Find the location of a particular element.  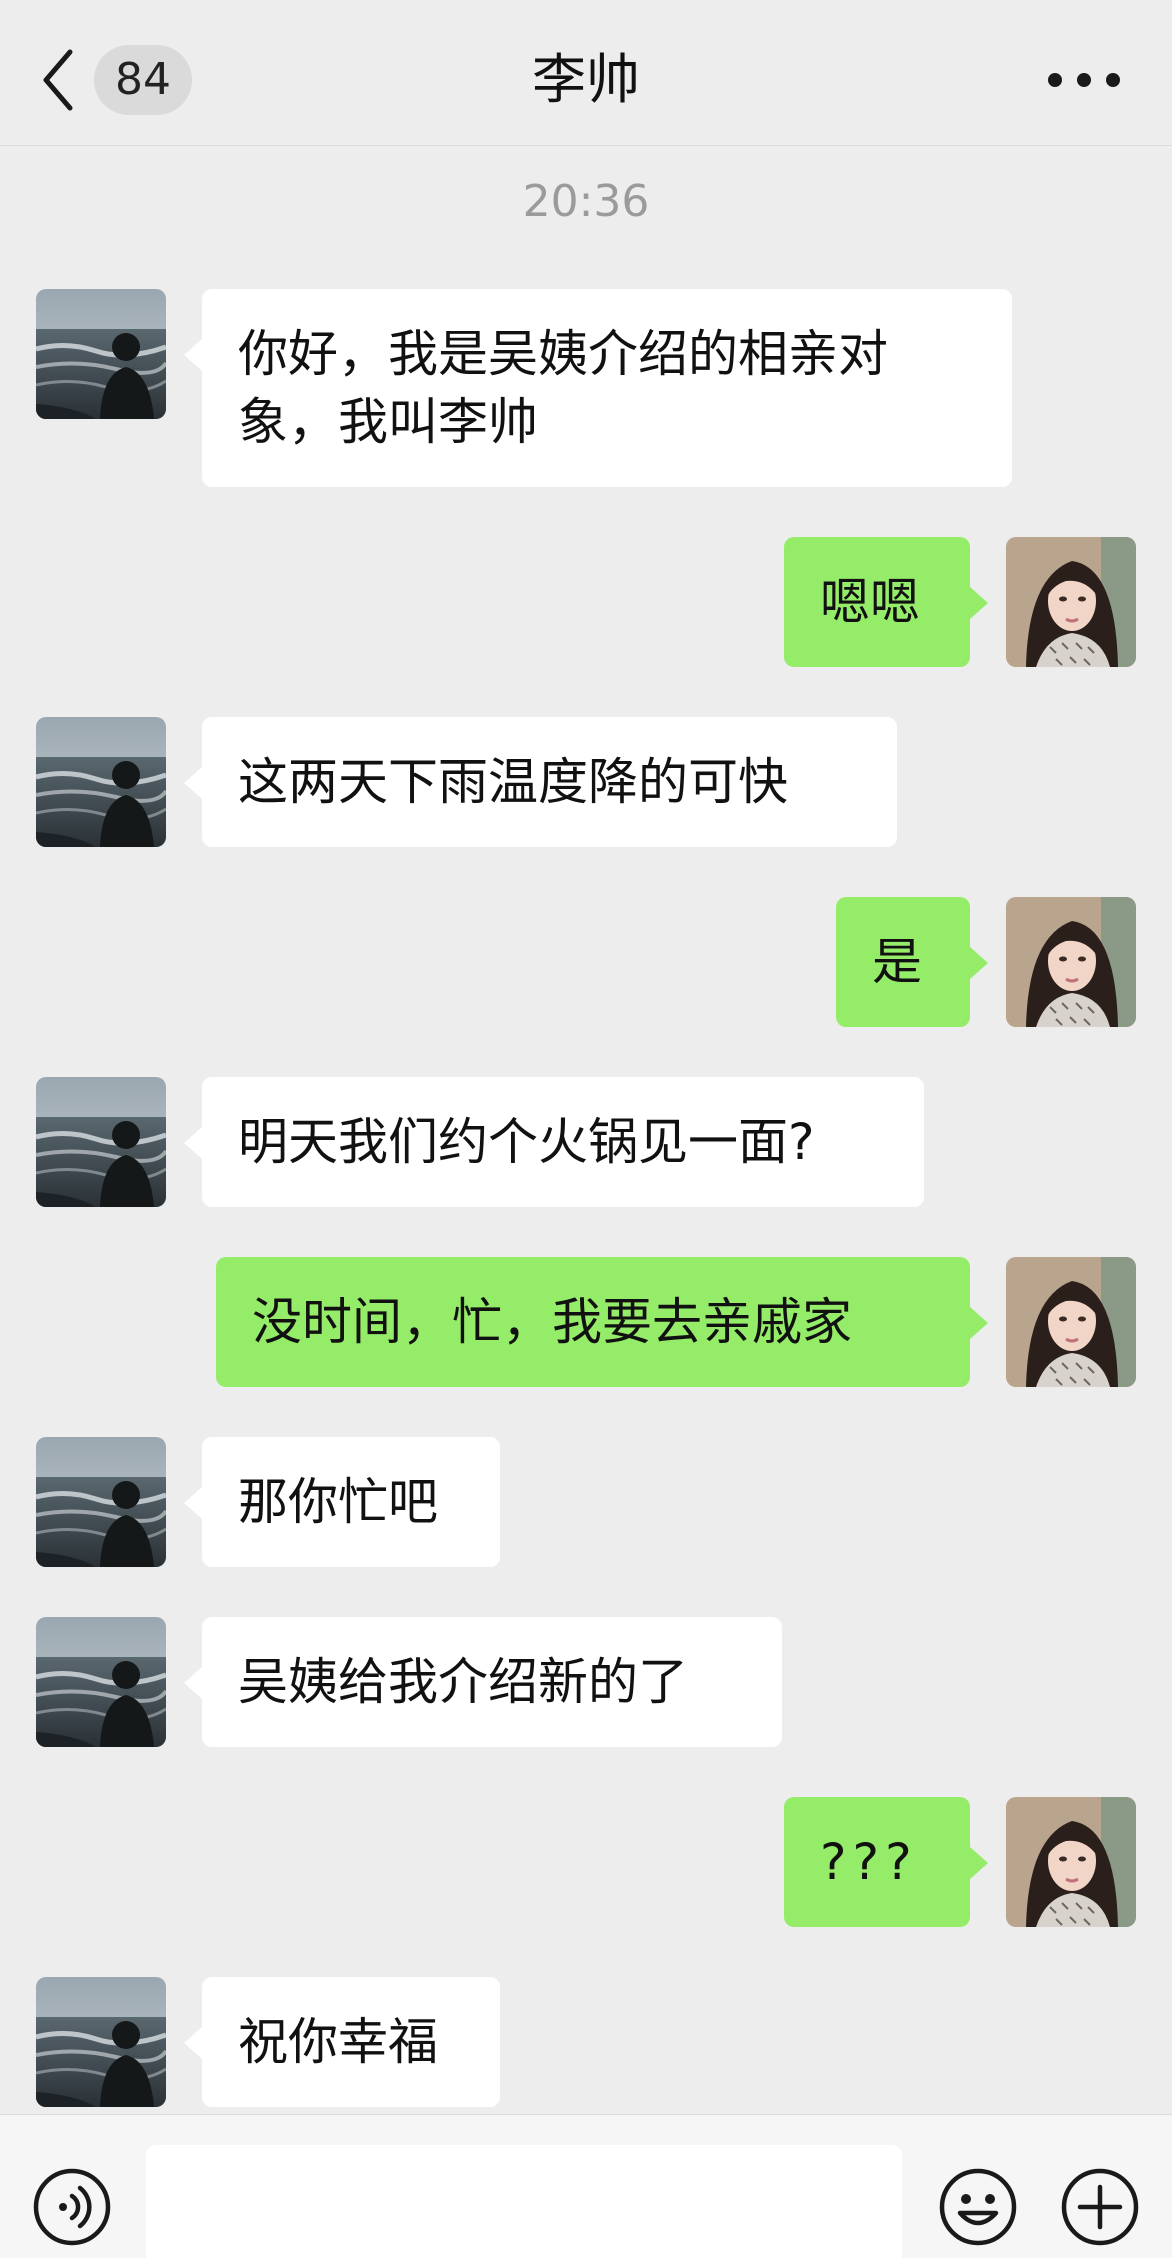

chat-header: 84 李帅 is located at coordinates (586, 73).